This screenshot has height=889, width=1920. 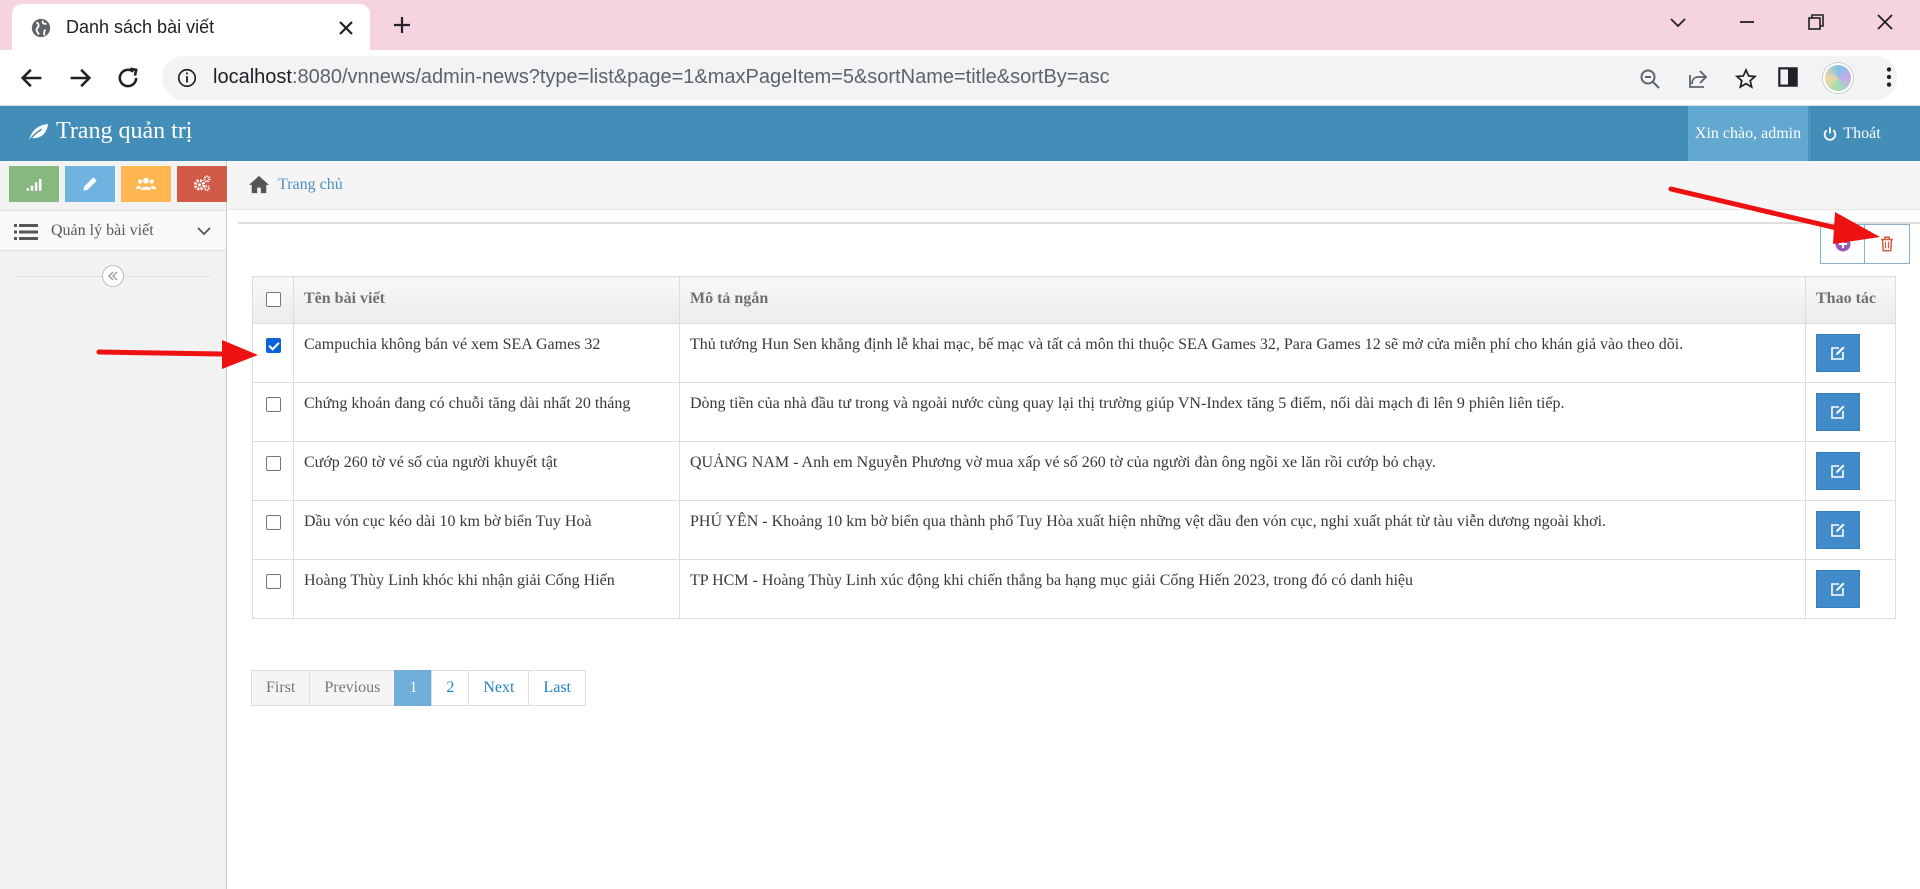 I want to click on breadcrumb-home-link: Trang chủ, so click(x=310, y=185).